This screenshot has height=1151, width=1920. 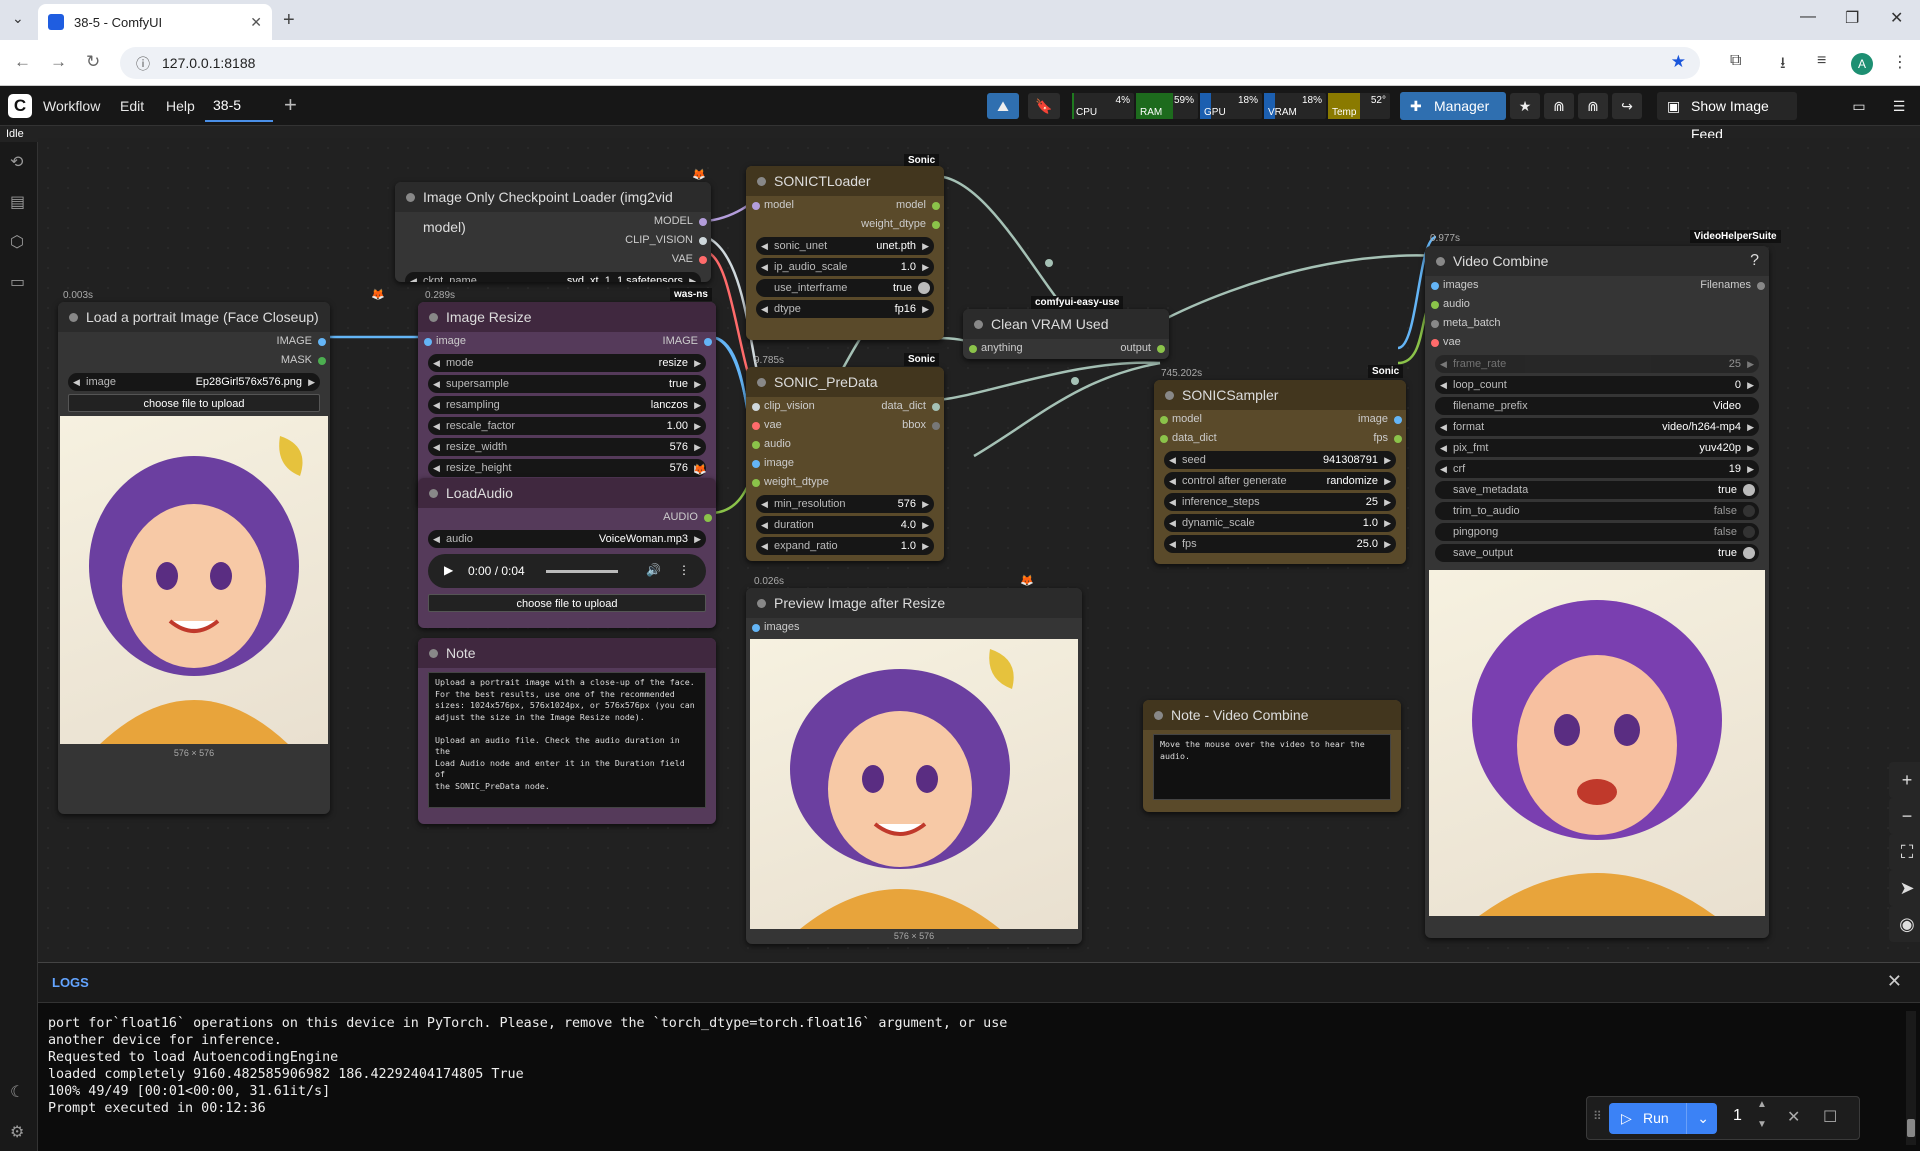 I want to click on resize-width-widget: resize_width576, so click(x=567, y=447).